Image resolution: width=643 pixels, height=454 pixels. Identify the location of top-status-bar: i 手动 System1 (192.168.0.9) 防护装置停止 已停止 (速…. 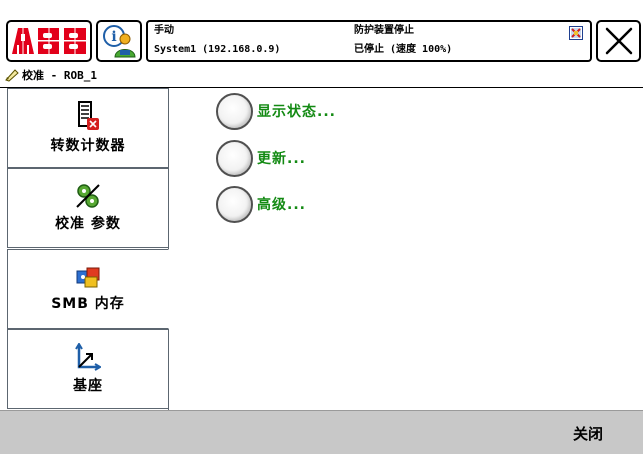
(321, 32).